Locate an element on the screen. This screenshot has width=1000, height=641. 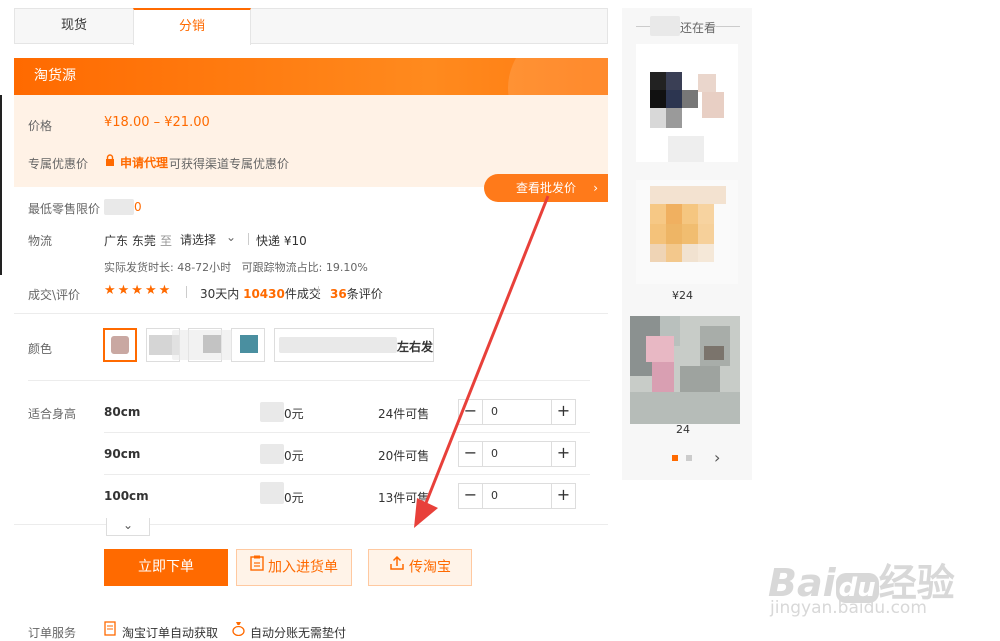
lock-icon is located at coordinates (110, 160).